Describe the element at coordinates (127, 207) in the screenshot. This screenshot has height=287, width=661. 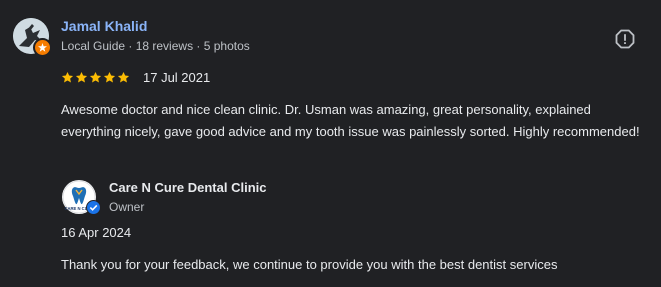
I see `owner-role: Owner` at that location.